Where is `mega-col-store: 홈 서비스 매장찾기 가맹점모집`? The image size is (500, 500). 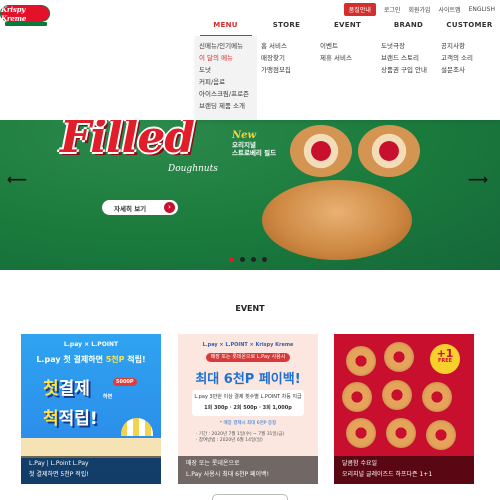 mega-col-store: 홈 서비스 매장찾기 가맹점모집 is located at coordinates (276, 58).